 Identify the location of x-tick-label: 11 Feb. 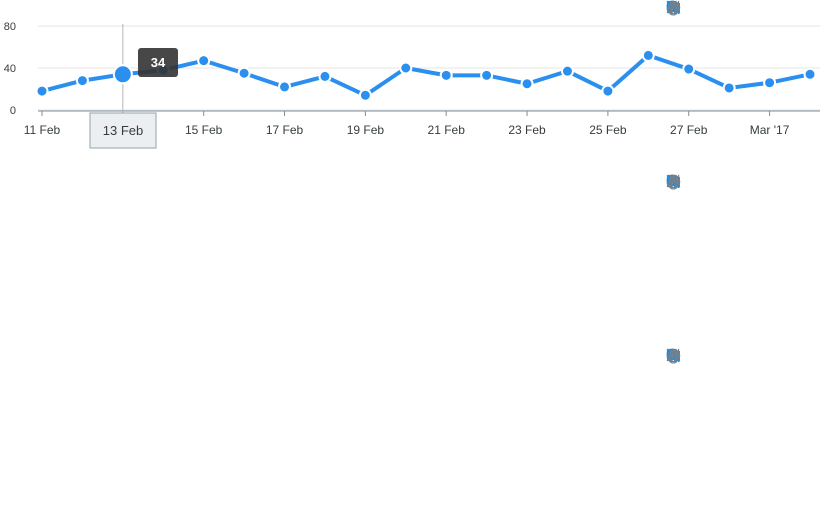
(42, 130).